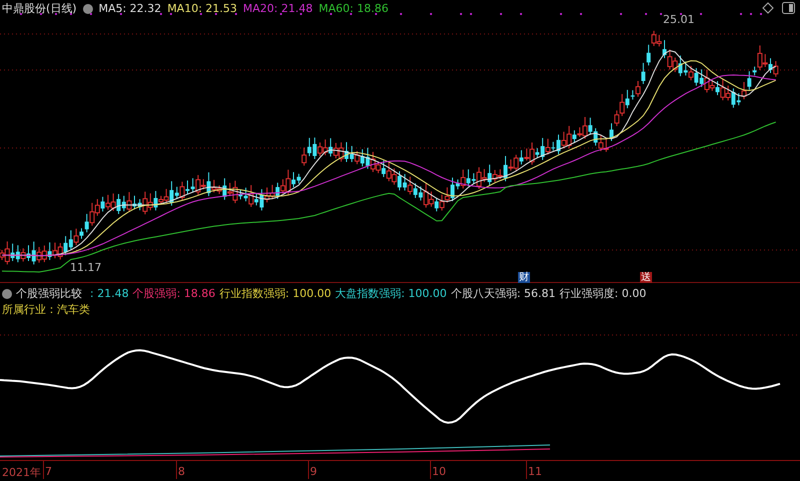 Image resolution: width=800 pixels, height=481 pixels. Describe the element at coordinates (646, 277) in the screenshot. I see `event-badge: 送` at that location.